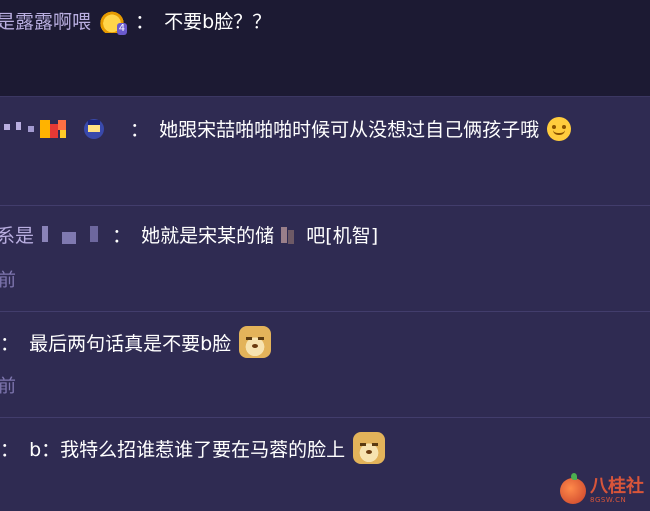 This screenshot has width=650, height=511. Describe the element at coordinates (617, 486) in the screenshot. I see `watermark-text: 八桂社` at that location.